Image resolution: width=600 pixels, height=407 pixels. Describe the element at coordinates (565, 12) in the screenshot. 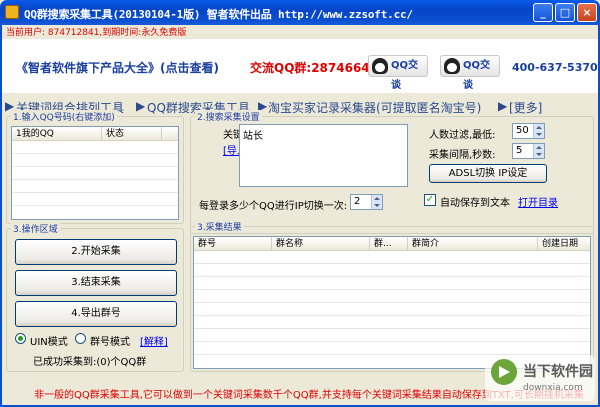

I see `maximize-button: □` at that location.